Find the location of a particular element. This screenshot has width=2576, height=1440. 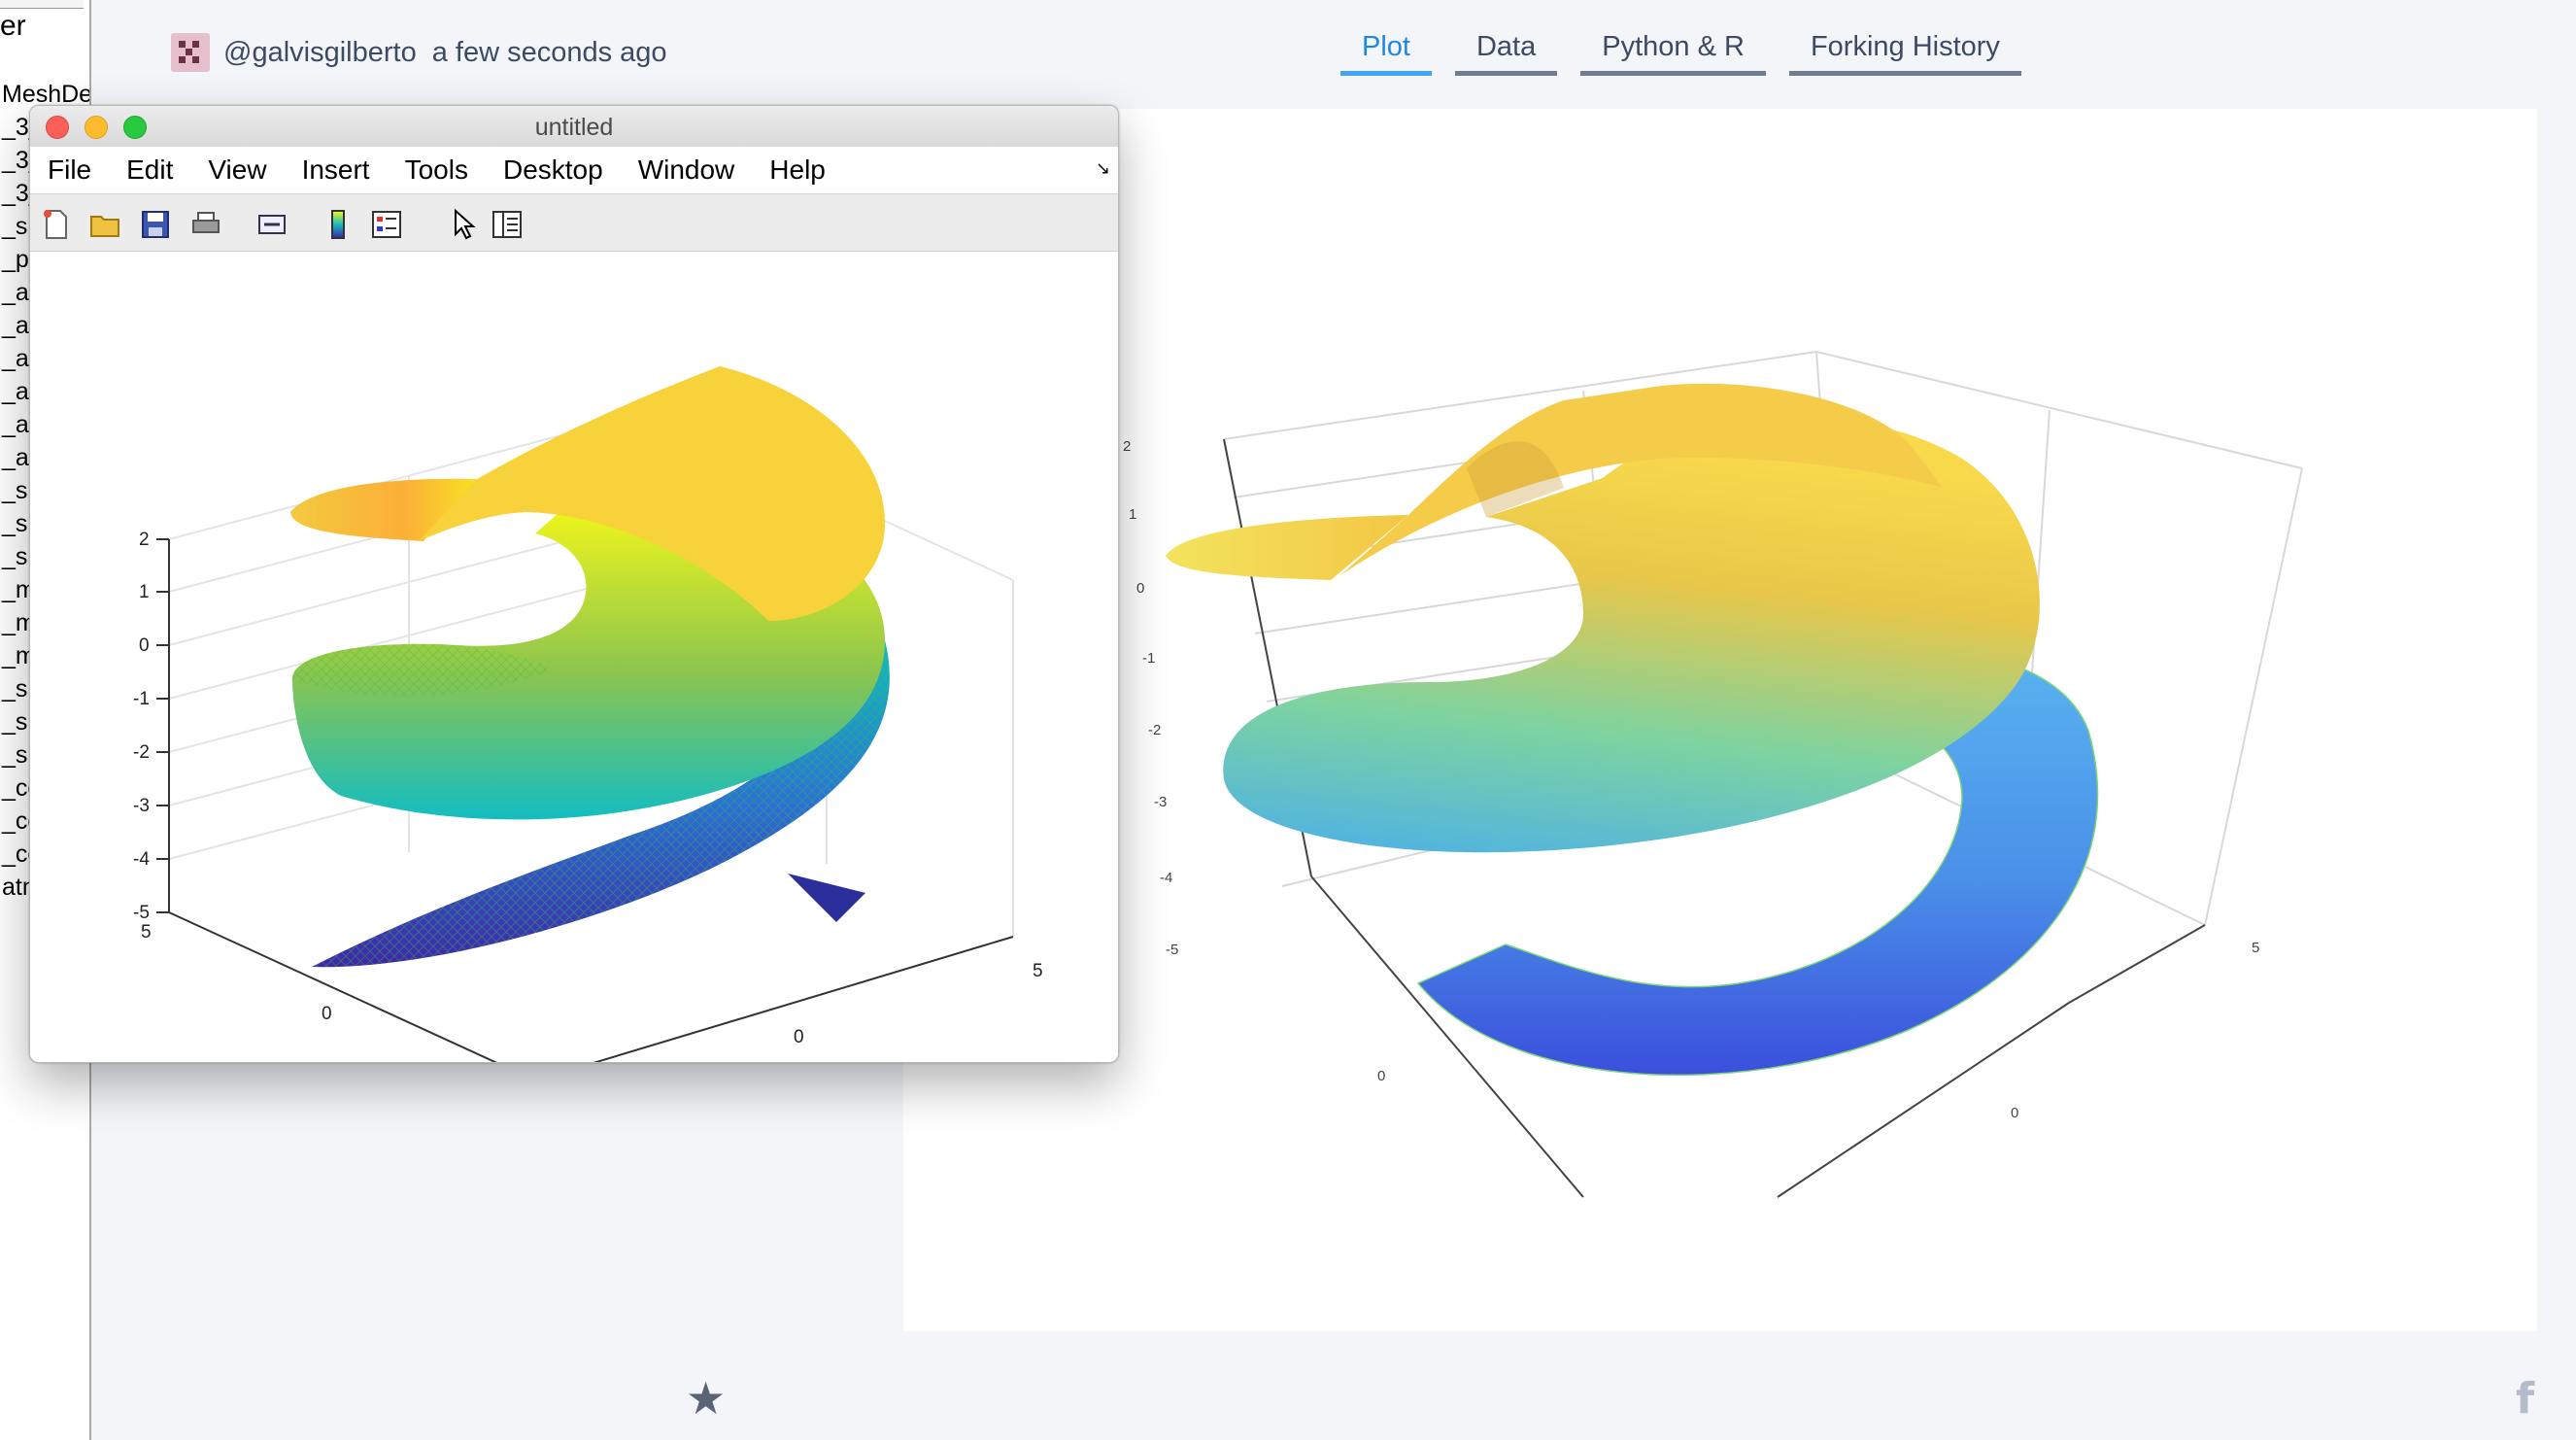

star-icon: ★ is located at coordinates (706, 1398).